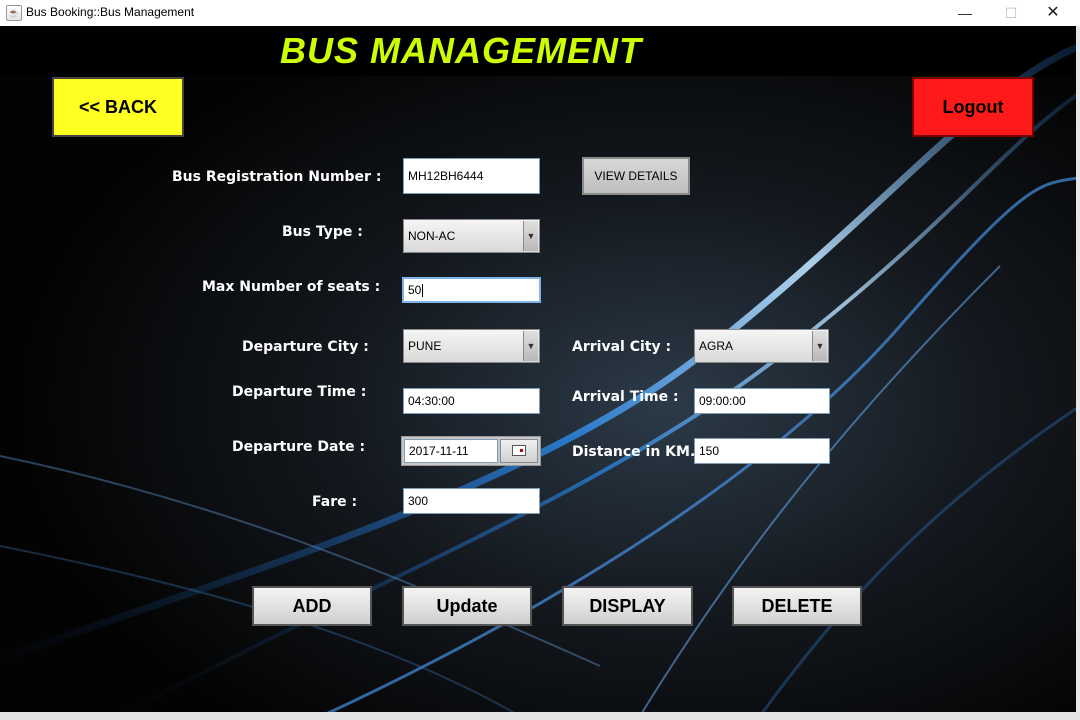 The height and width of the screenshot is (720, 1080). I want to click on distance-input: 150, so click(762, 451).